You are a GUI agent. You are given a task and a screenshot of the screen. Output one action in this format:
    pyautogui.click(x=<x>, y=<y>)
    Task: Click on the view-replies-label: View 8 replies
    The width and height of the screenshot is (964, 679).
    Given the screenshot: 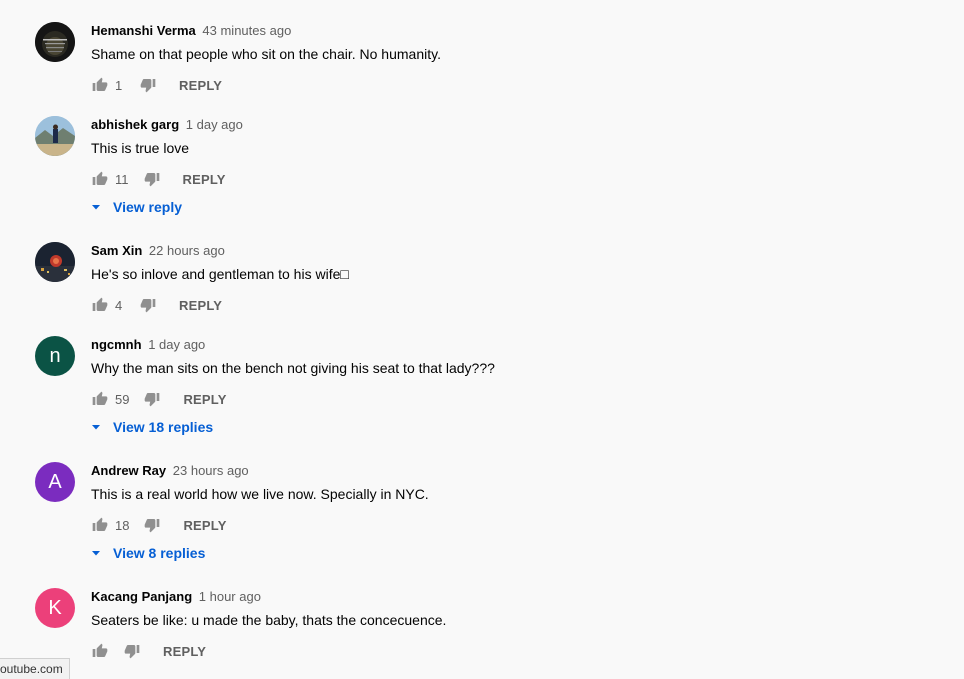 What is the action you would take?
    pyautogui.click(x=159, y=553)
    